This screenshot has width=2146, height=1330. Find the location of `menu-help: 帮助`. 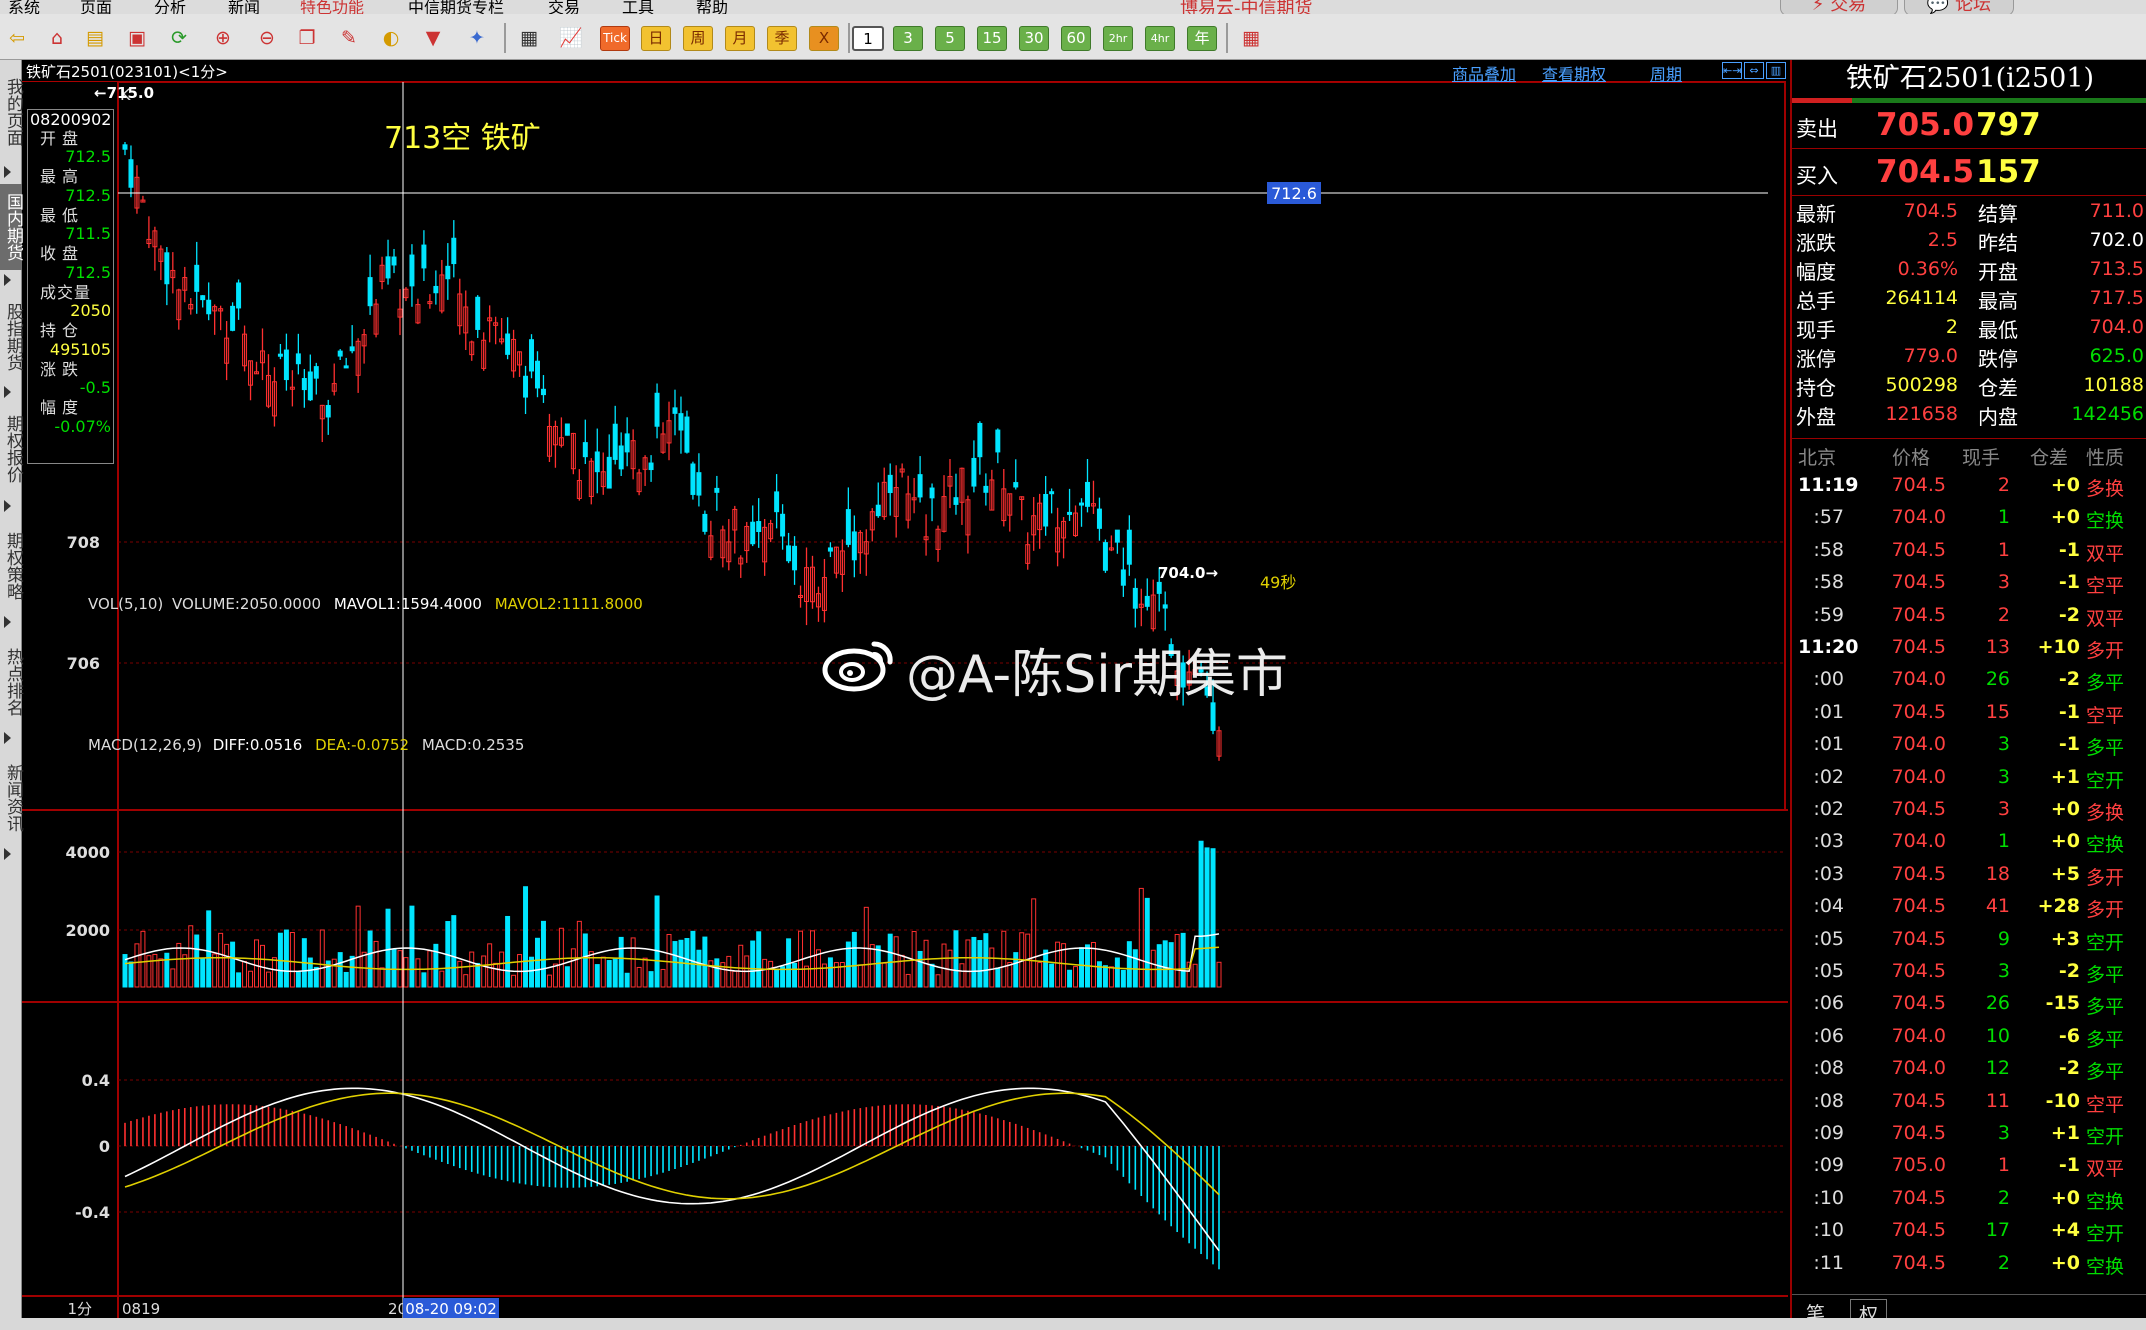

menu-help: 帮助 is located at coordinates (712, 7).